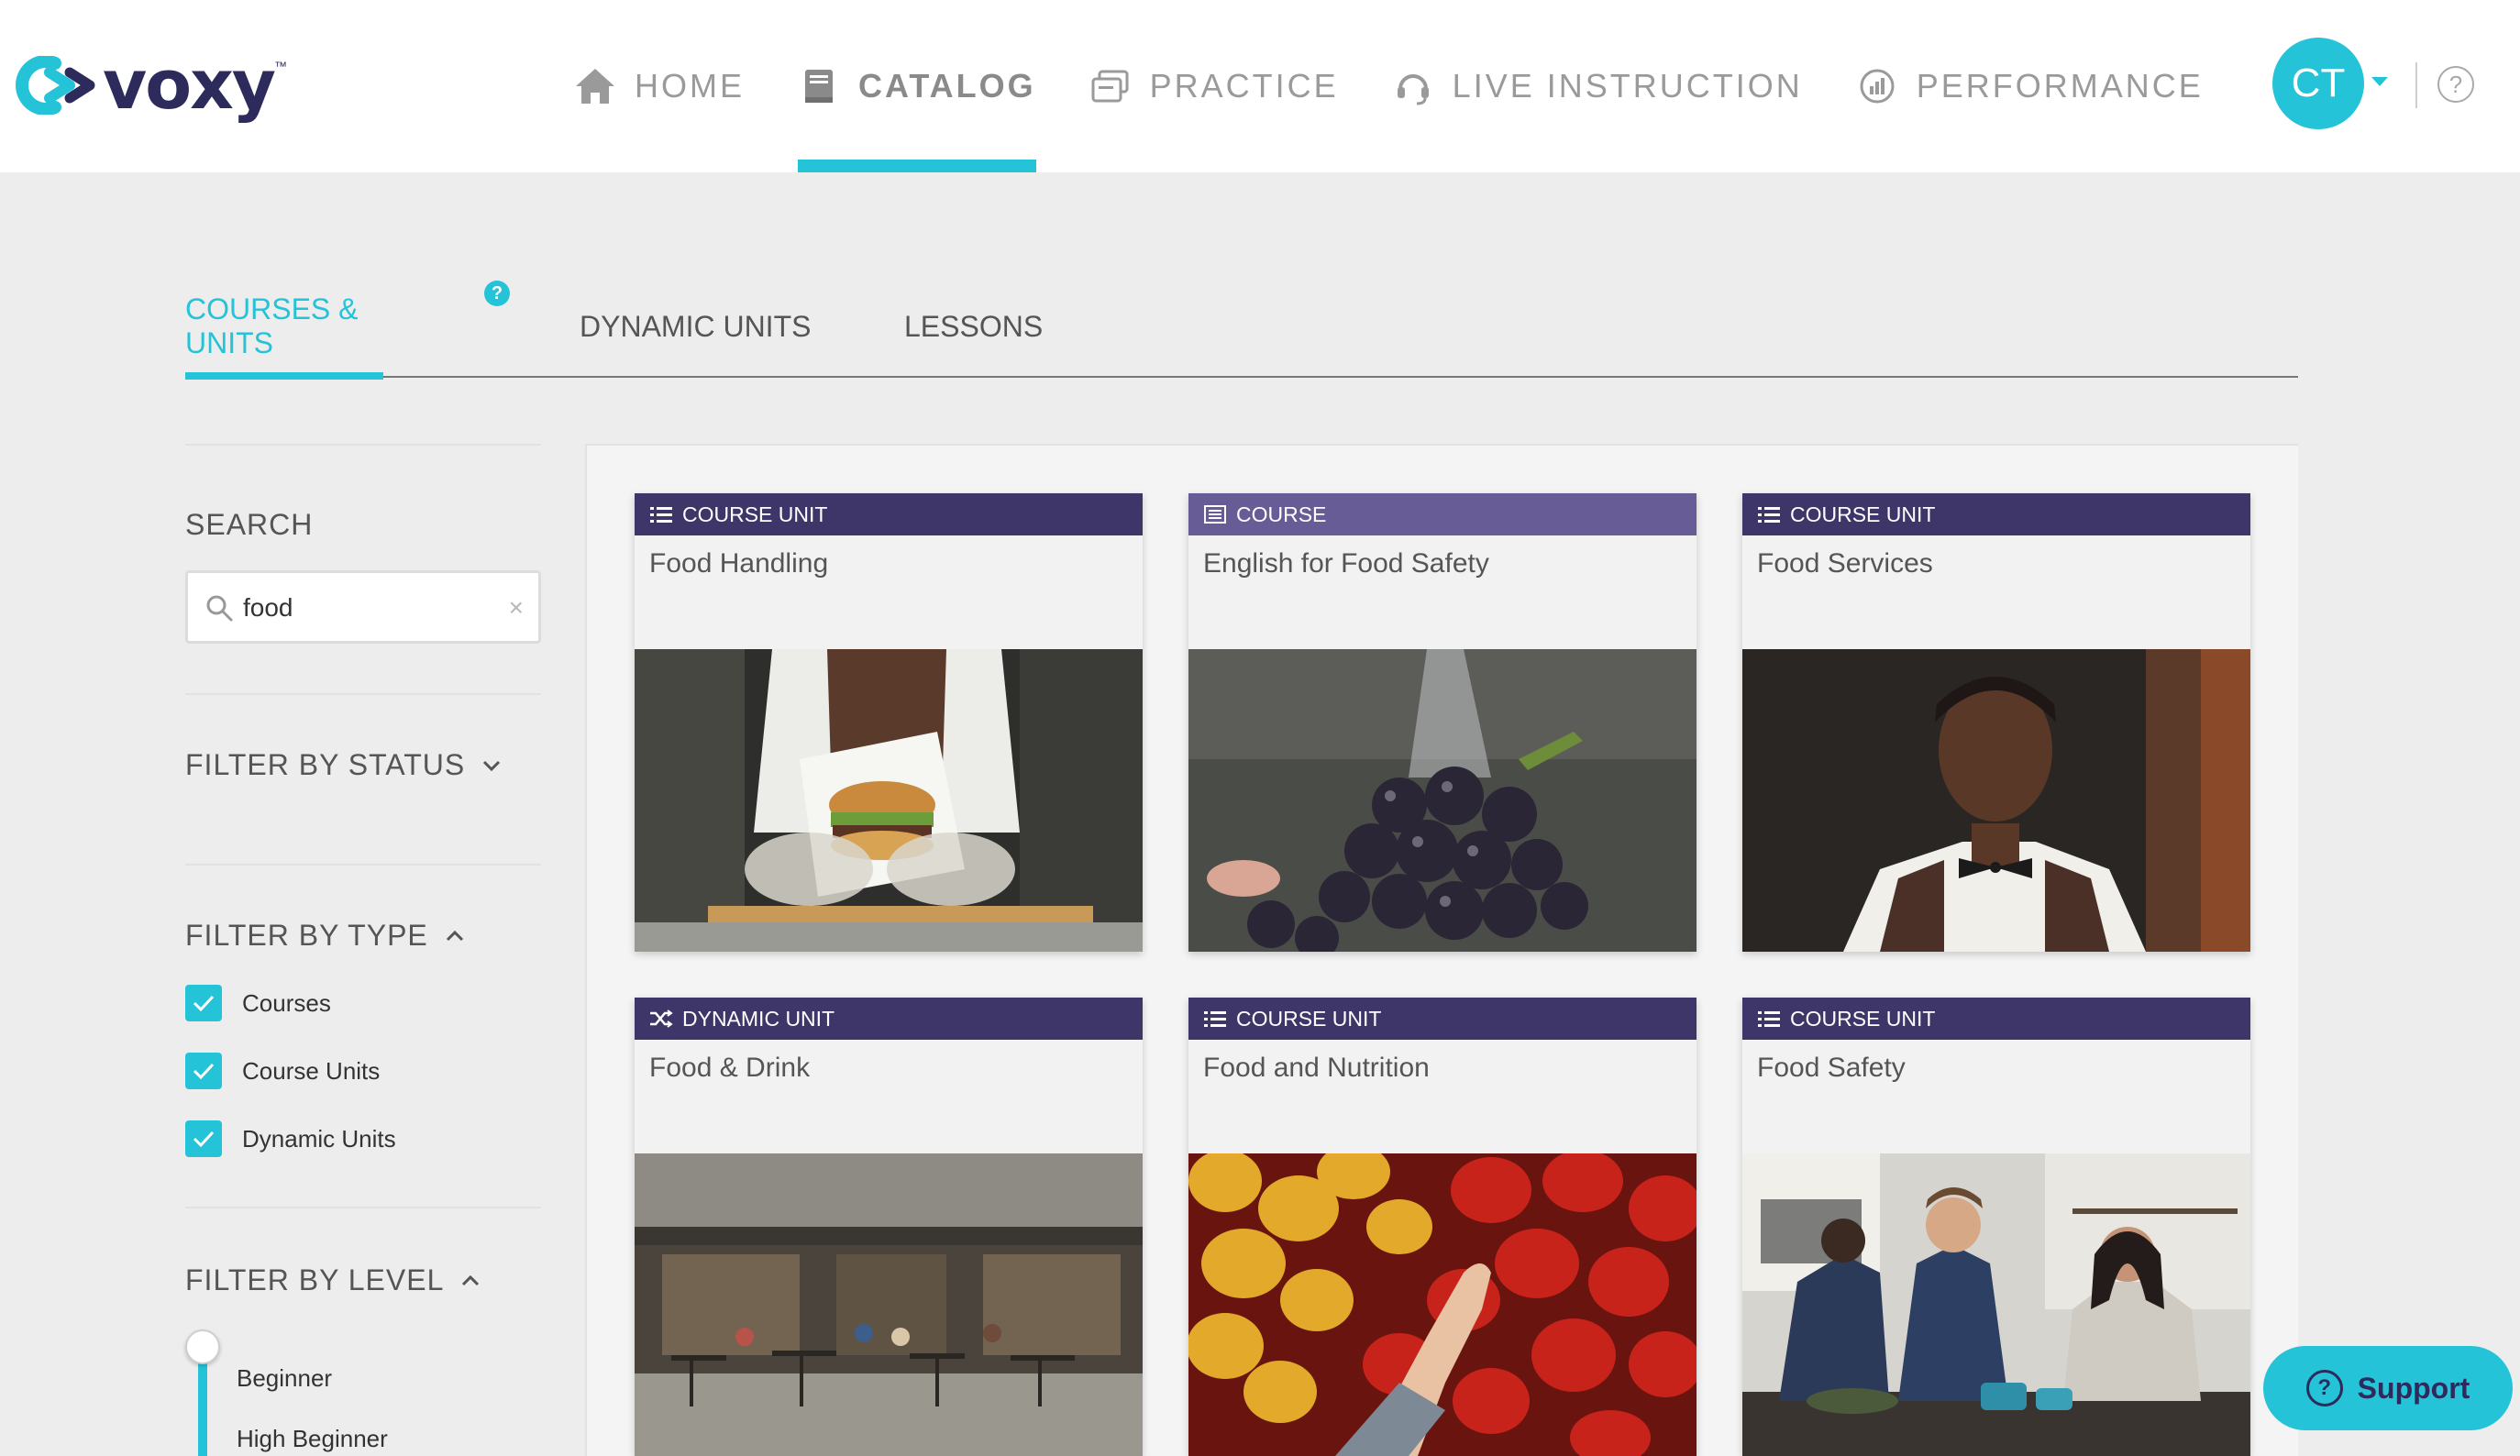 Image resolution: width=2520 pixels, height=1456 pixels. Describe the element at coordinates (1996, 592) in the screenshot. I see `card-title: Food Services` at that location.